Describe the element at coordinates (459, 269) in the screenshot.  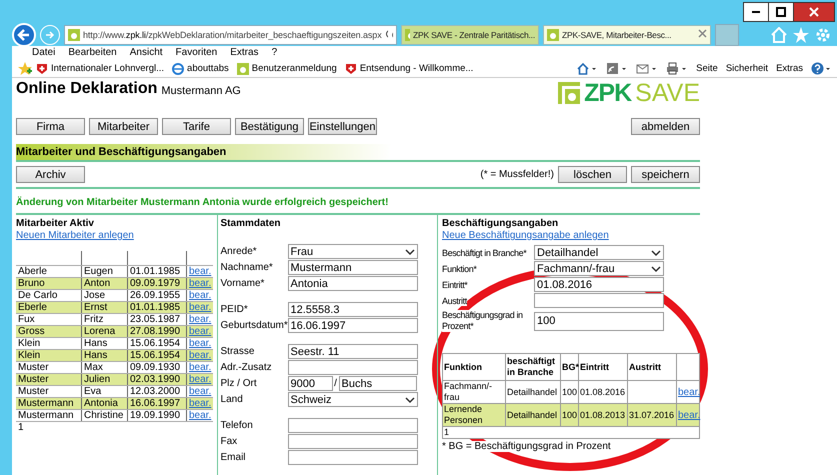
I see `field-label: Funktion*` at that location.